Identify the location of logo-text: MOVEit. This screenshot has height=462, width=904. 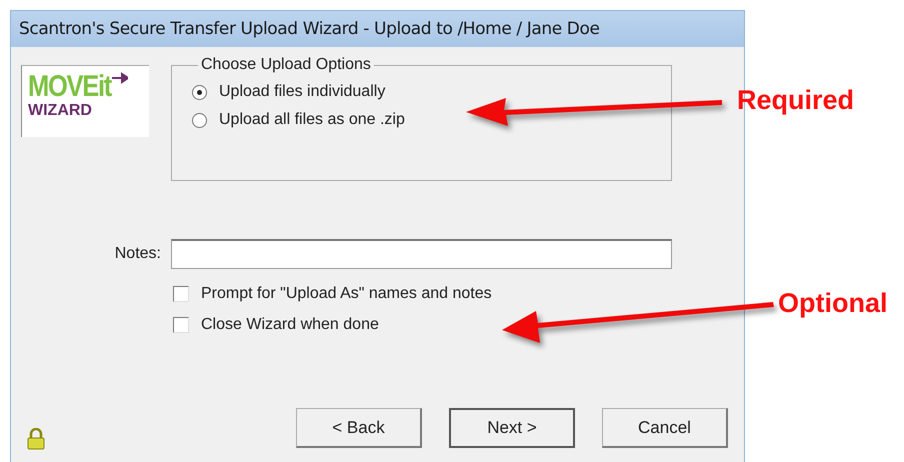
(70, 87).